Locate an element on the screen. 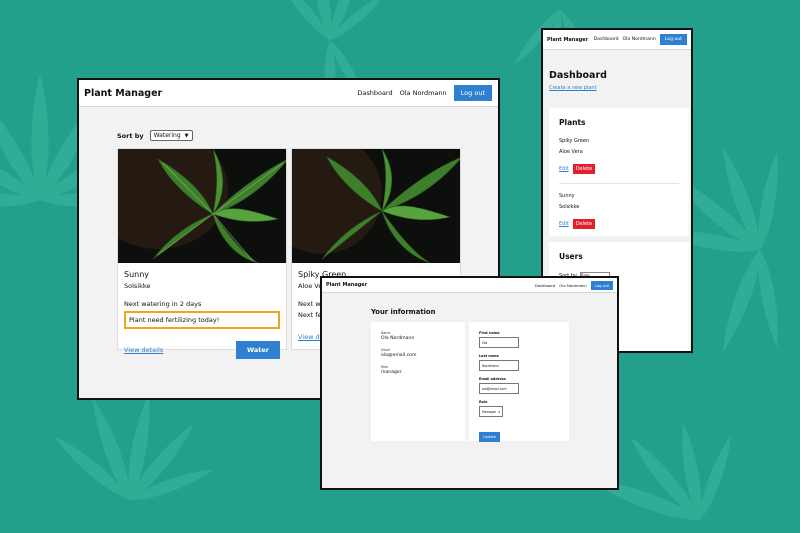  field-label: Name is located at coordinates (386, 333).